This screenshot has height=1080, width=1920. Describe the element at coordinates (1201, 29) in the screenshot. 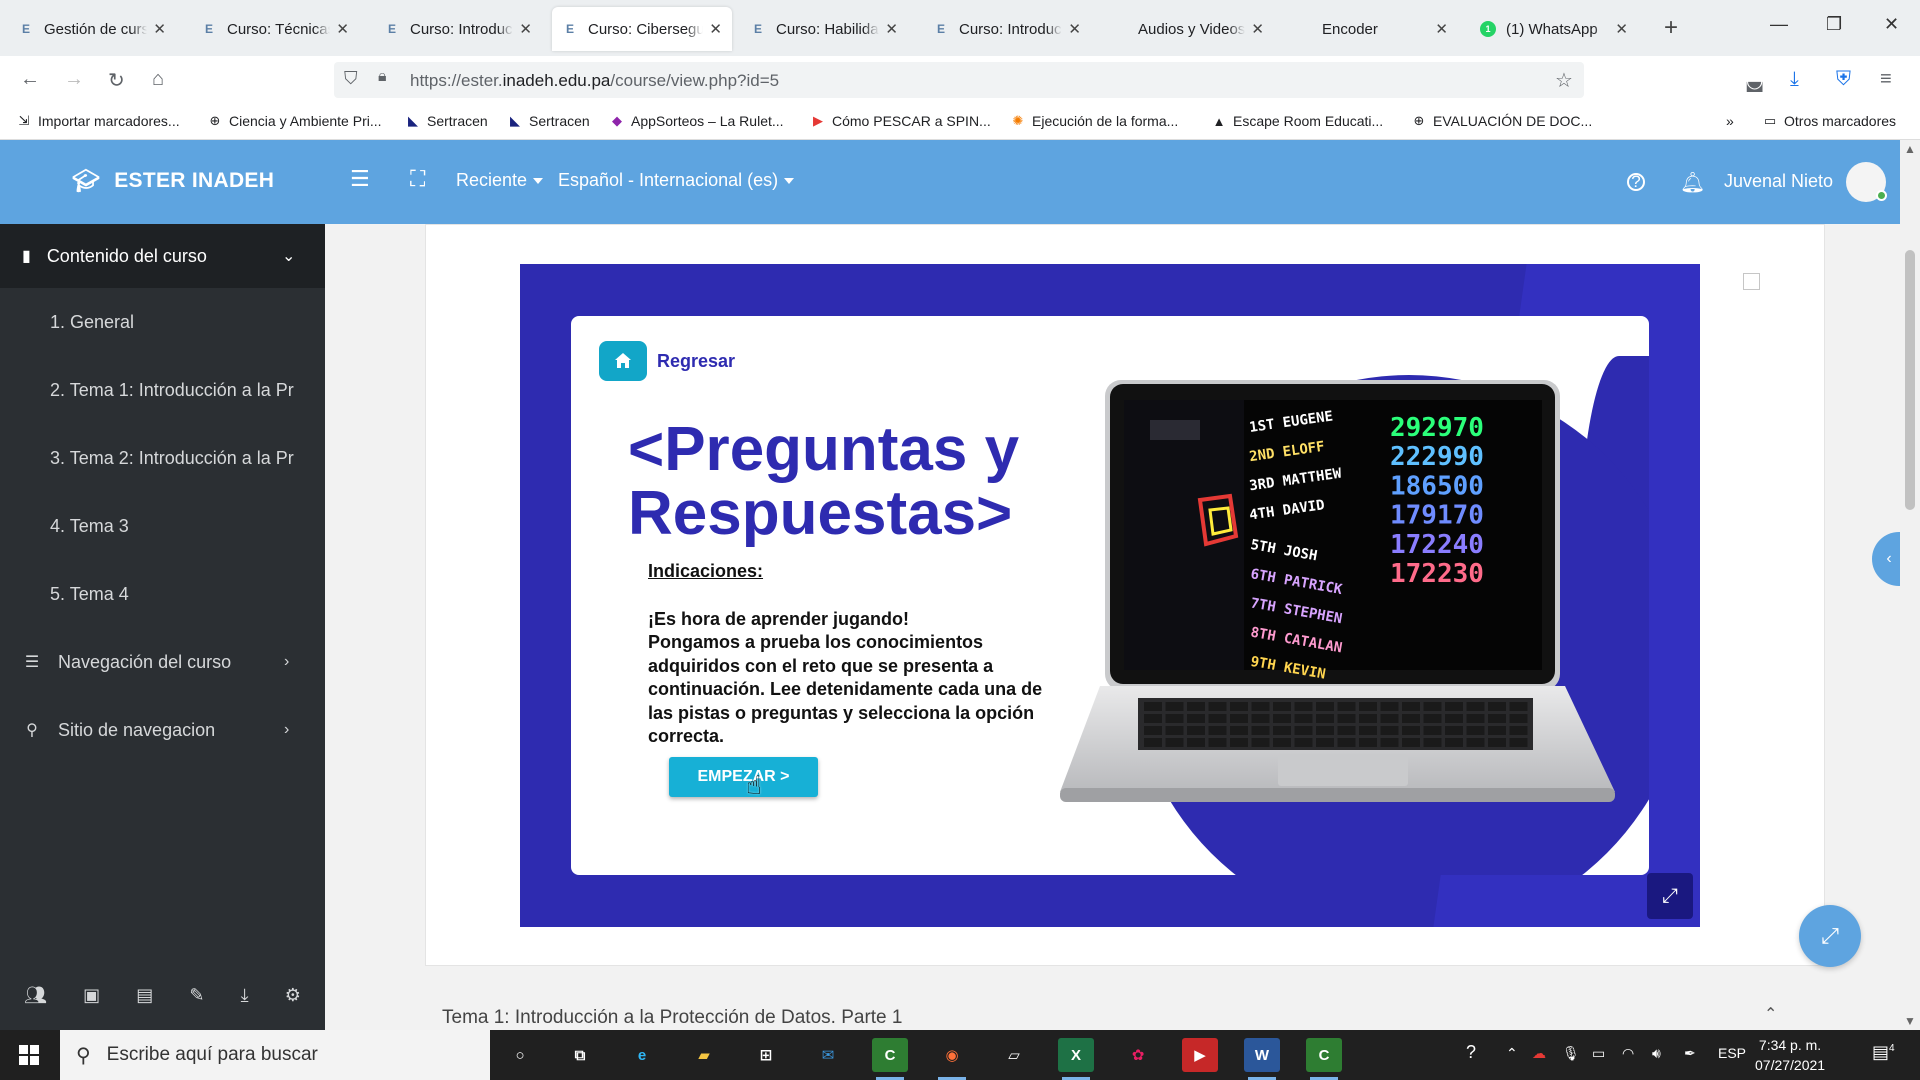

I see `browser-tab: Audios y Videos ✕` at that location.